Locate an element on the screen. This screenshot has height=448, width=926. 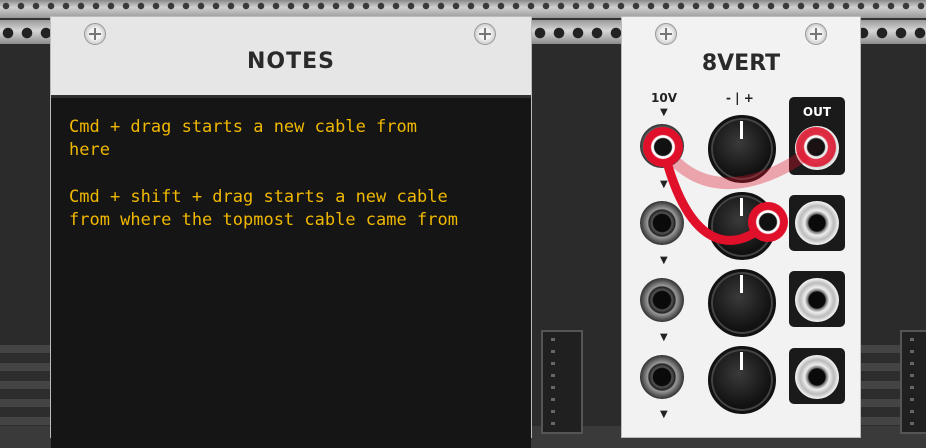
cable-translucent is located at coordinates (739, 165).